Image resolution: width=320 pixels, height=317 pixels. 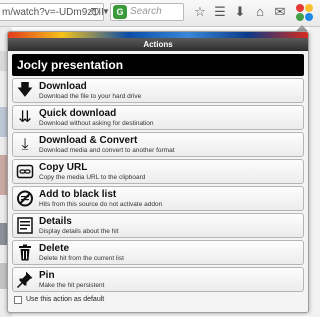 I want to click on action-label: Details, so click(x=55, y=221).